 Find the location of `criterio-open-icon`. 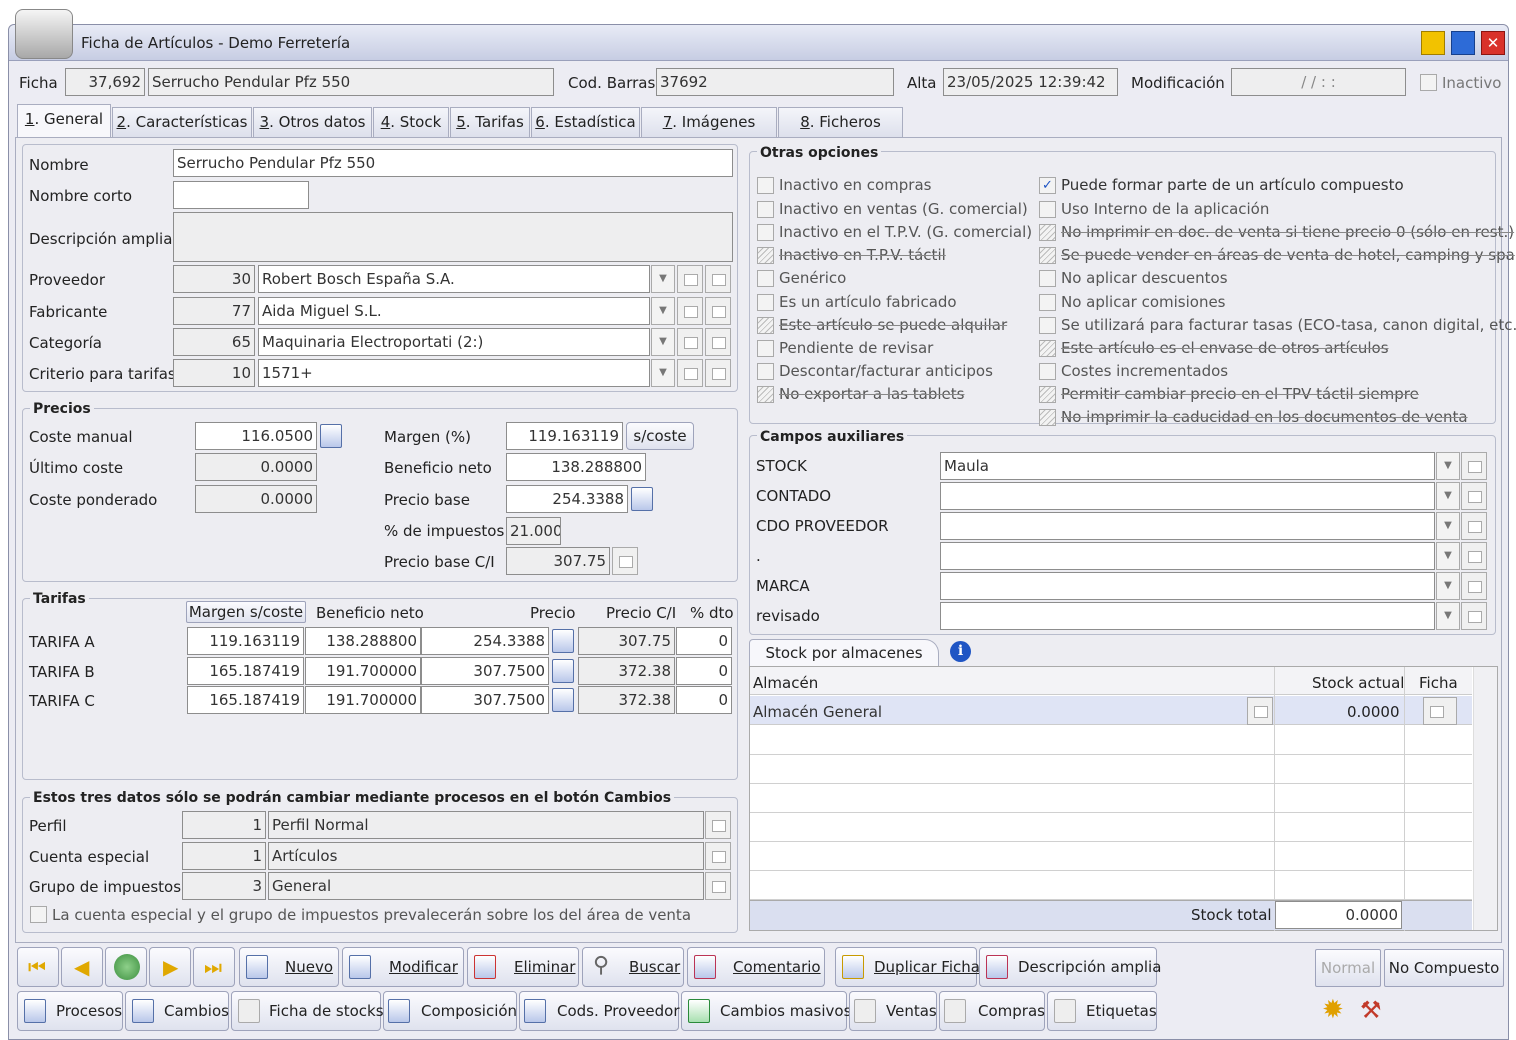

criterio-open-icon is located at coordinates (718, 373).